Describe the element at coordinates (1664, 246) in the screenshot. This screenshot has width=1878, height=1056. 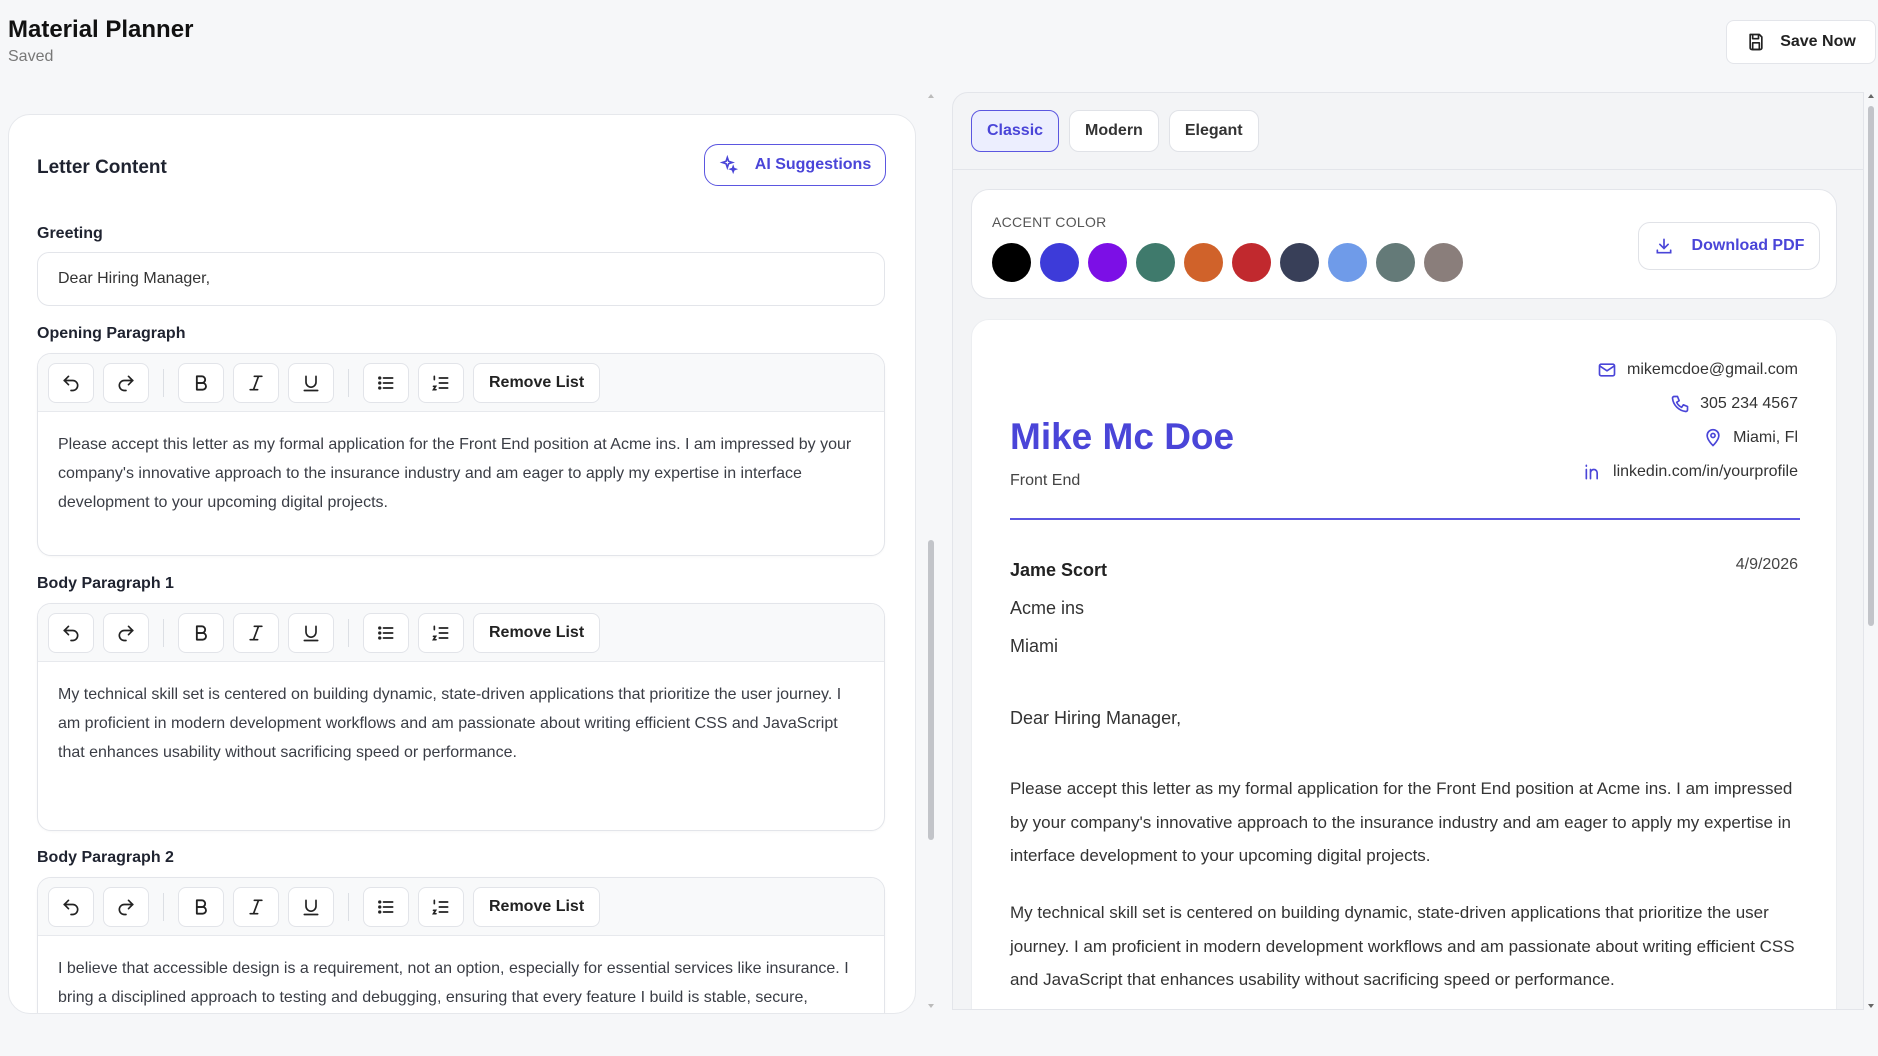
I see `download-icon` at that location.